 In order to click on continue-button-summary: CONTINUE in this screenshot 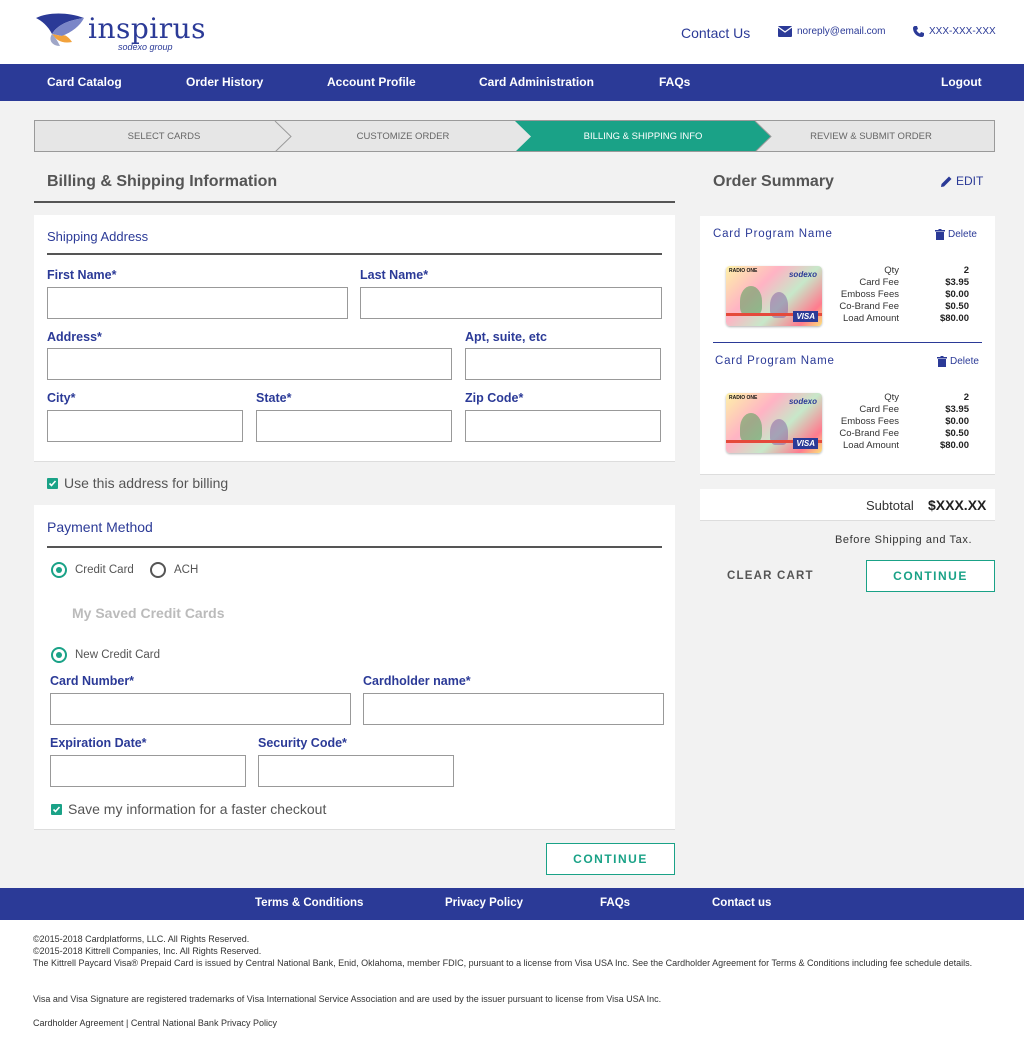, I will do `click(930, 576)`.